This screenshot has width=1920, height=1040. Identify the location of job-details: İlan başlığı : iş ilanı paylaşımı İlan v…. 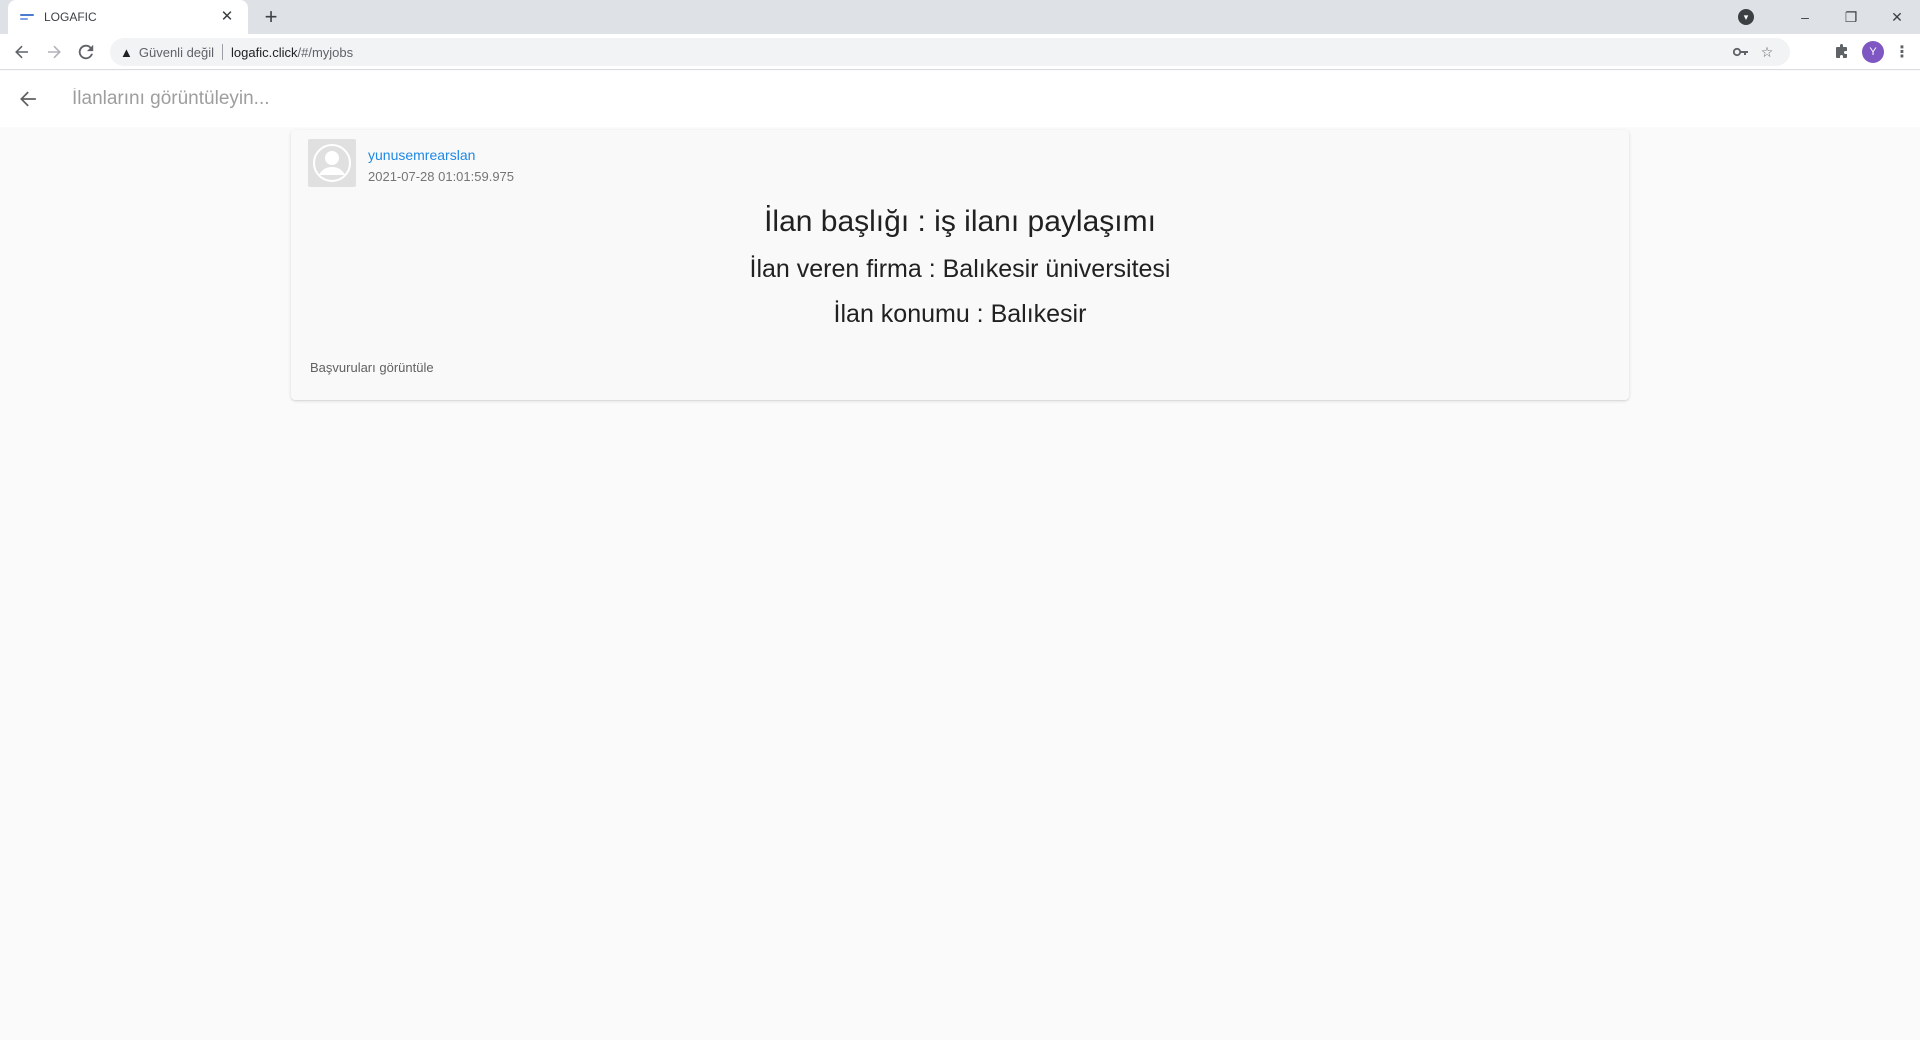
(960, 266).